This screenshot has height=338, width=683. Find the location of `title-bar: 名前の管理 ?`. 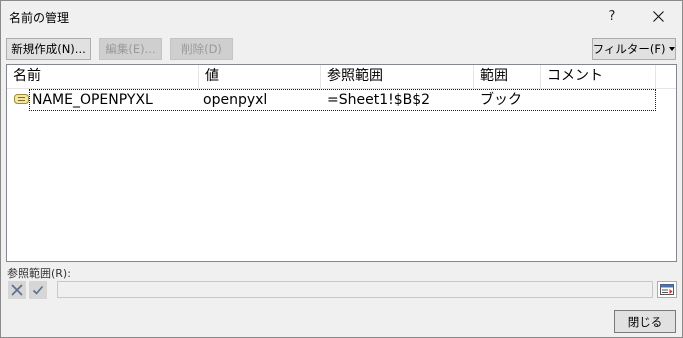

title-bar: 名前の管理 ? is located at coordinates (341, 16).